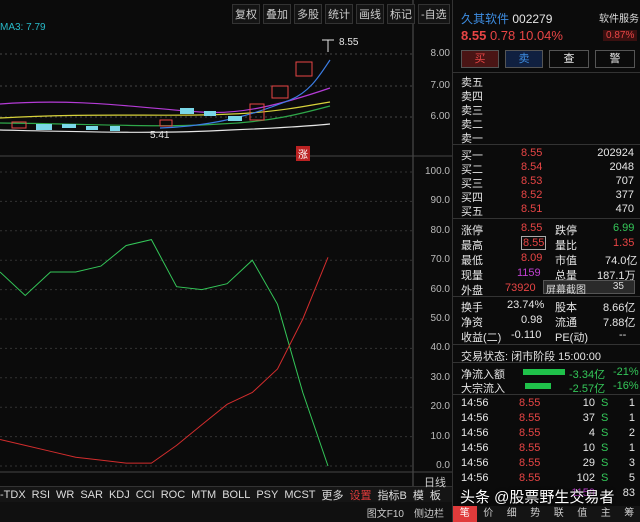 This screenshot has height=522, width=640. Describe the element at coordinates (628, 493) in the screenshot. I see `tick-count: 83` at that location.